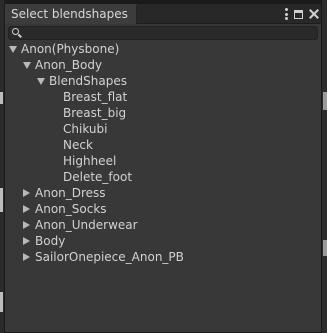  What do you see at coordinates (324, 166) in the screenshot?
I see `background-panel-right` at bounding box center [324, 166].